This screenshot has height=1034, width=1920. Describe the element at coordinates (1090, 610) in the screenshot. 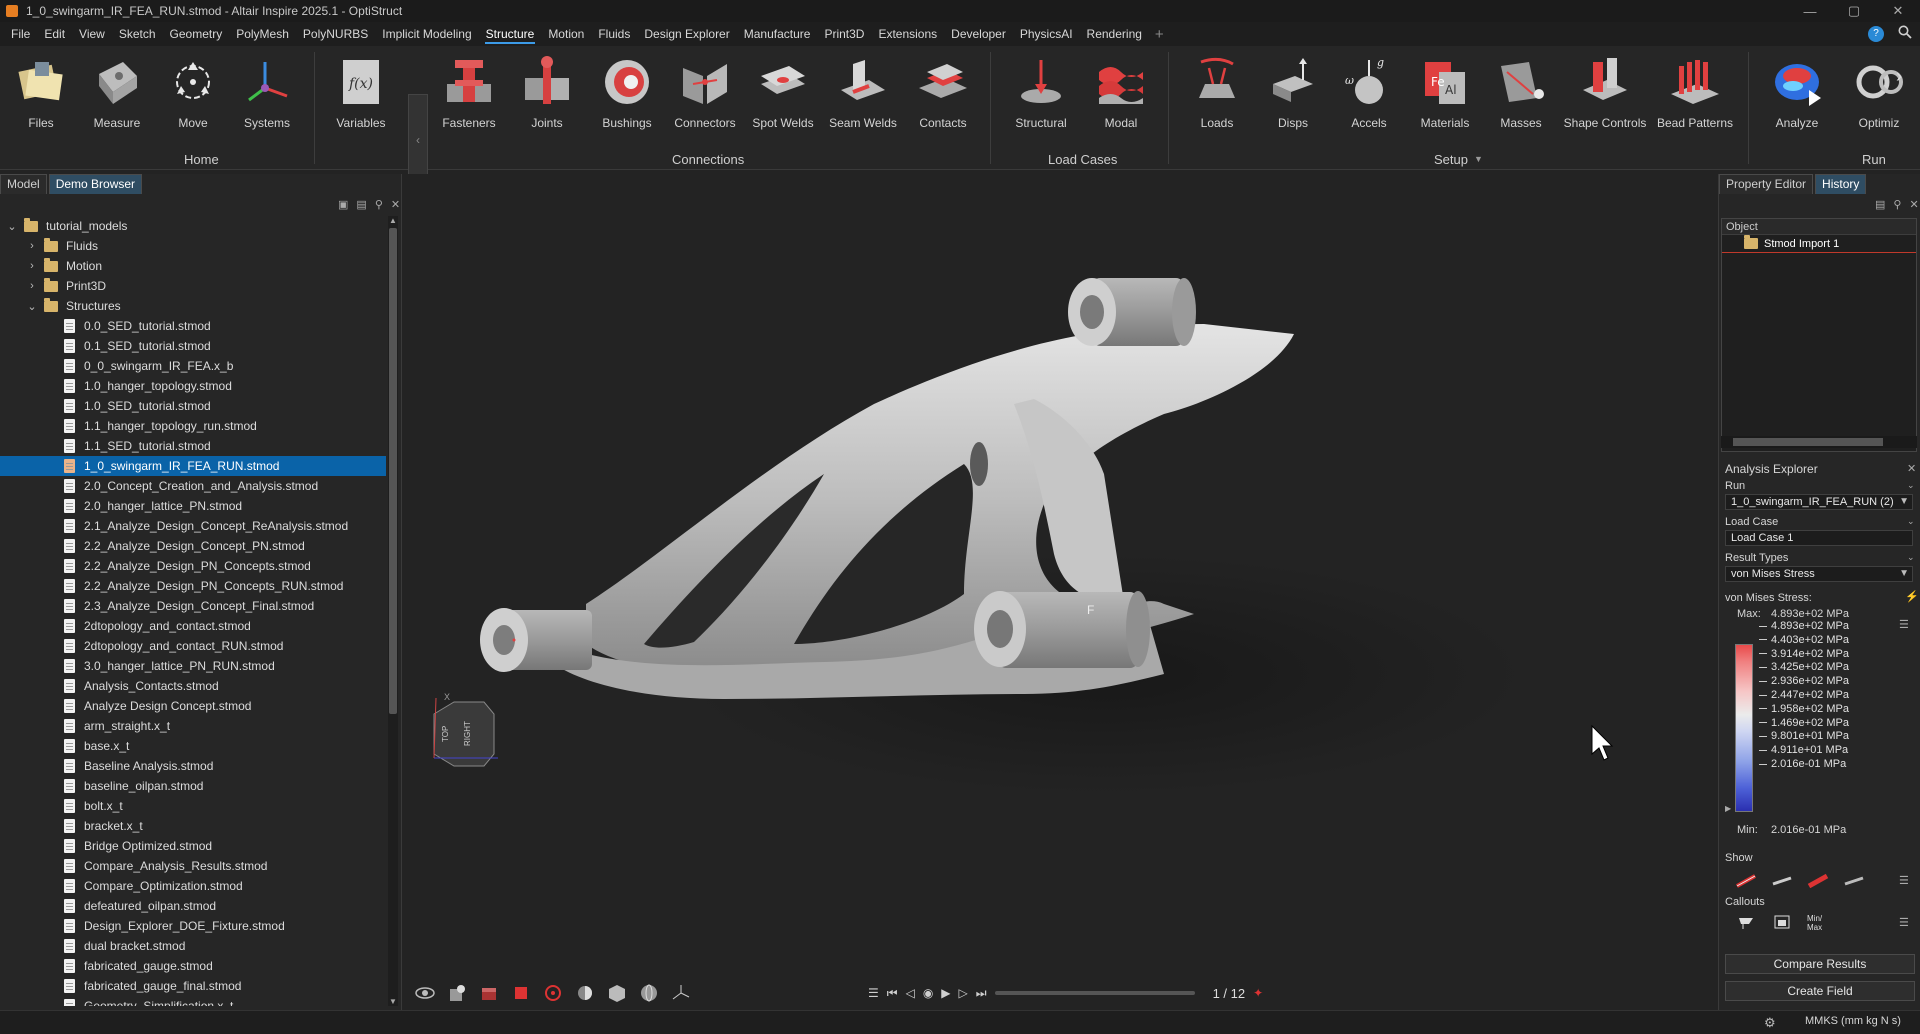

I see `load-marker: F` at that location.